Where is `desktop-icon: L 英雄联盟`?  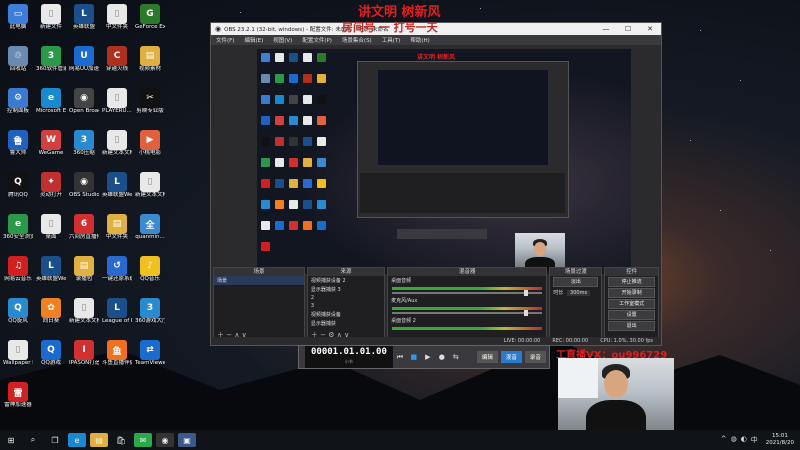
desktop-icon: L 英雄联盟 is located at coordinates (84, 17).